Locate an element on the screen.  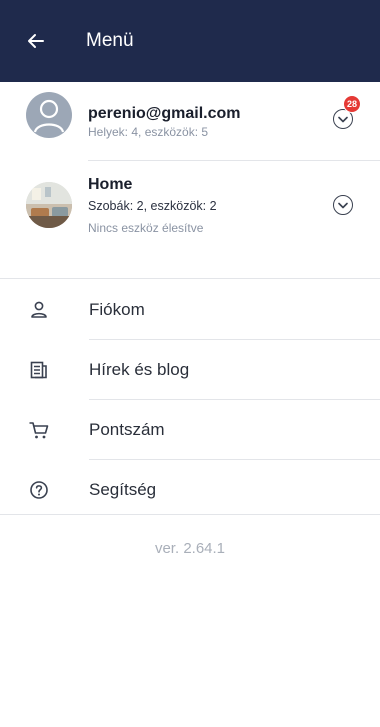
user-avatar-icon is located at coordinates (49, 116).